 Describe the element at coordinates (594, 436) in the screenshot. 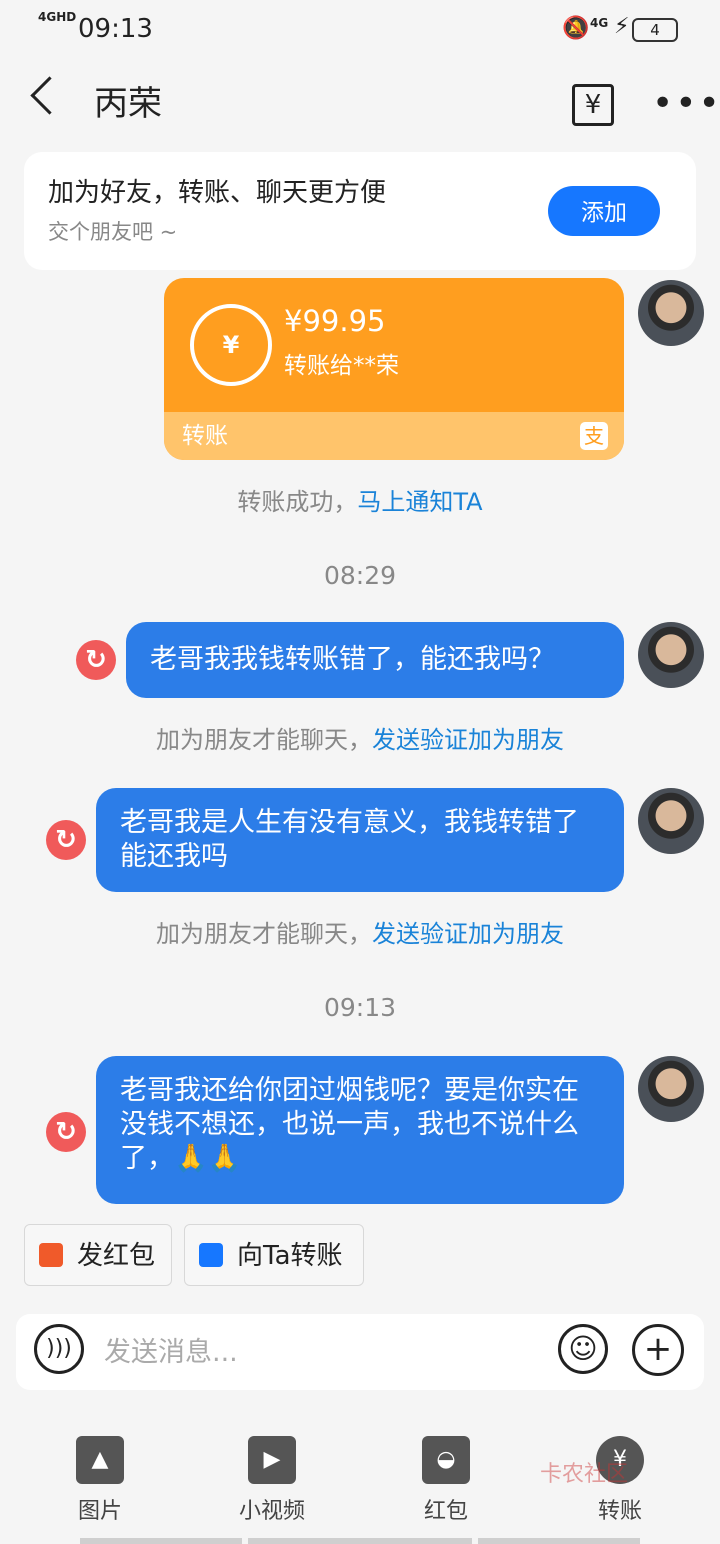

I see `alipay-icon: 支` at that location.